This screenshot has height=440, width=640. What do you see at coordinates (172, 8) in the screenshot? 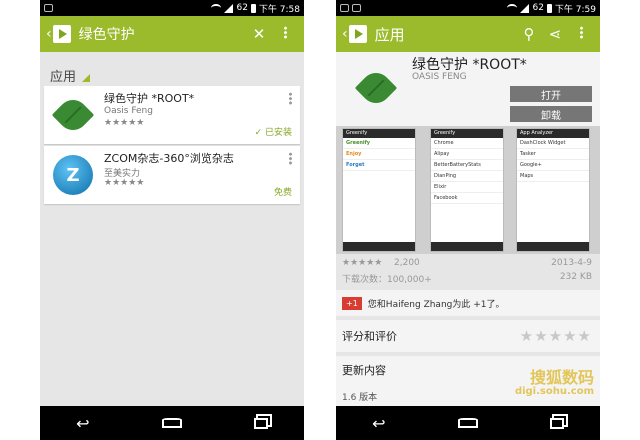
I see `status-bar: 62 下午 7:58` at bounding box center [172, 8].